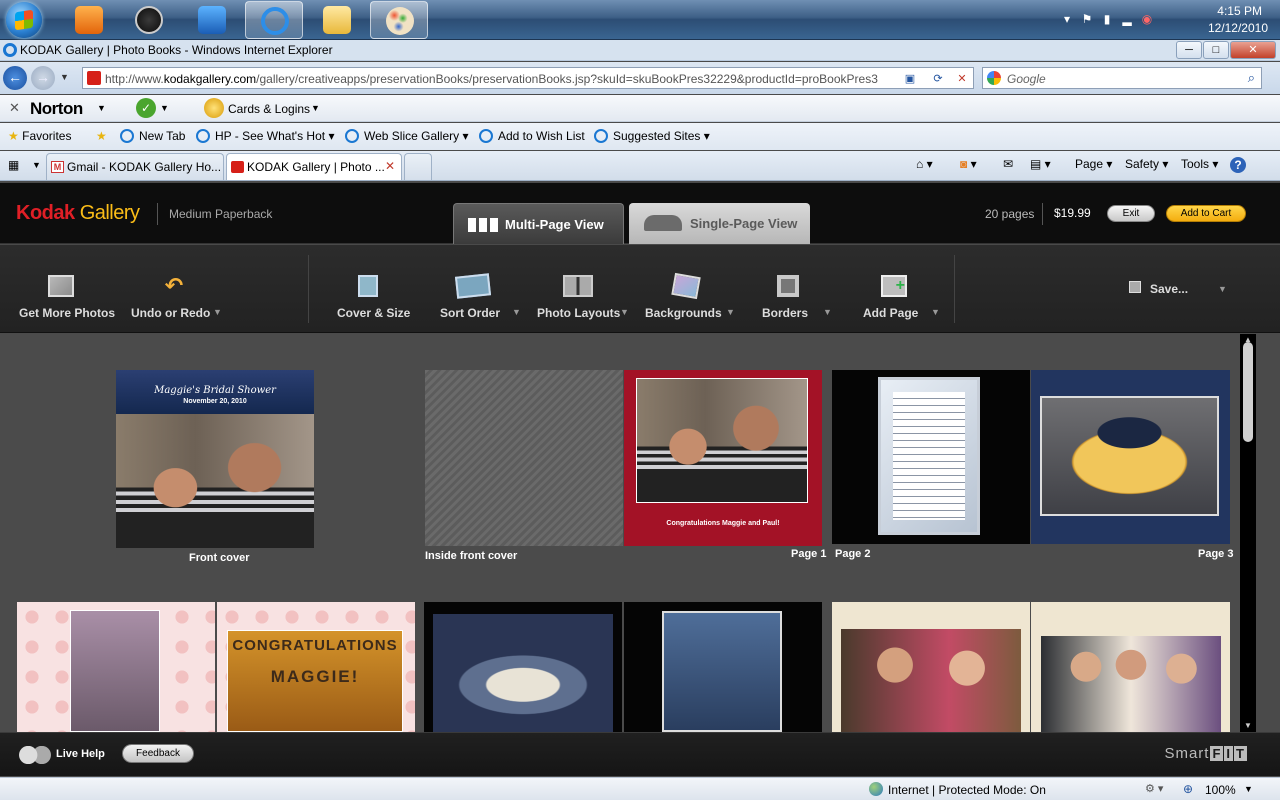 The height and width of the screenshot is (800, 1280). What do you see at coordinates (175, 289) in the screenshot?
I see `undo-redo-button: ↶ Undo or Redo ▼` at bounding box center [175, 289].